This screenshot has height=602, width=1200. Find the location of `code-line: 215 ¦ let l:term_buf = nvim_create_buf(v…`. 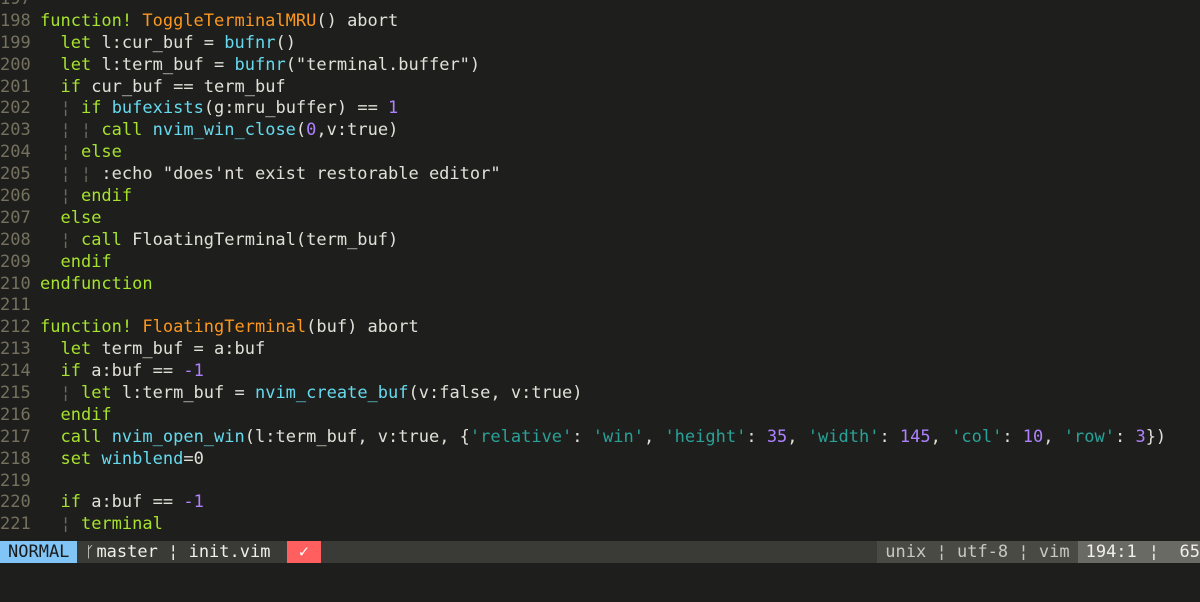

code-line: 215 ¦ let l:term_buf = nvim_create_buf(v… is located at coordinates (600, 394).